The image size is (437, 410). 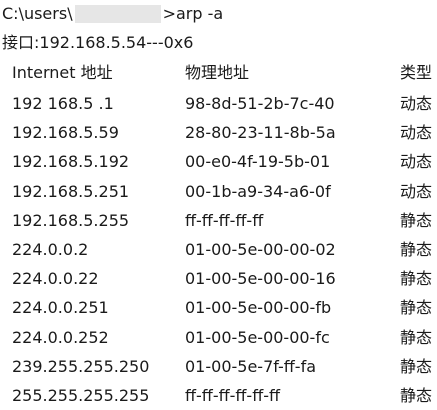 I want to click on table-row: 192.168.5.59 28-80-23-11-8b-5a 动态, so click(x=224, y=132).